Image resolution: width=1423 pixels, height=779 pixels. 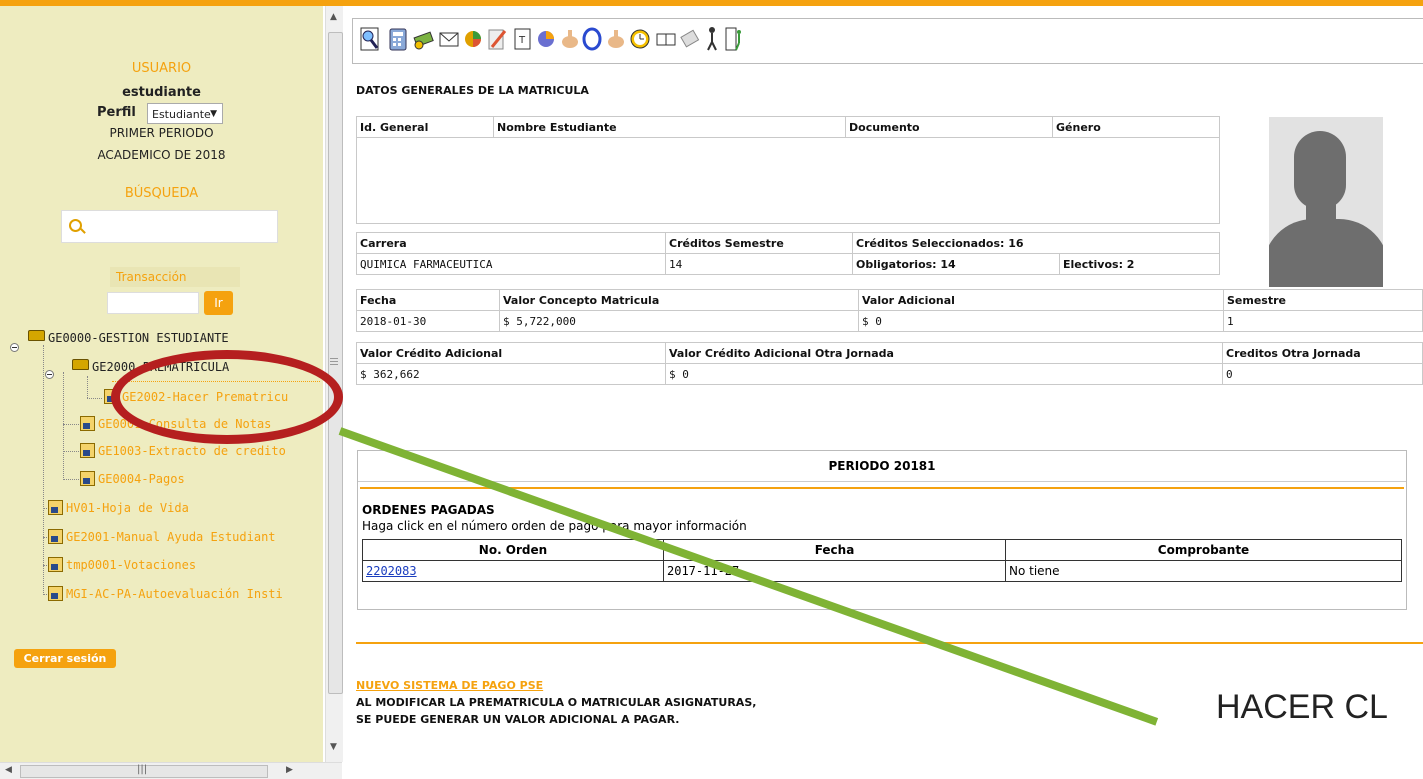 I want to click on tree-item-pagos: GE0004-Pagos, so click(x=132, y=480).